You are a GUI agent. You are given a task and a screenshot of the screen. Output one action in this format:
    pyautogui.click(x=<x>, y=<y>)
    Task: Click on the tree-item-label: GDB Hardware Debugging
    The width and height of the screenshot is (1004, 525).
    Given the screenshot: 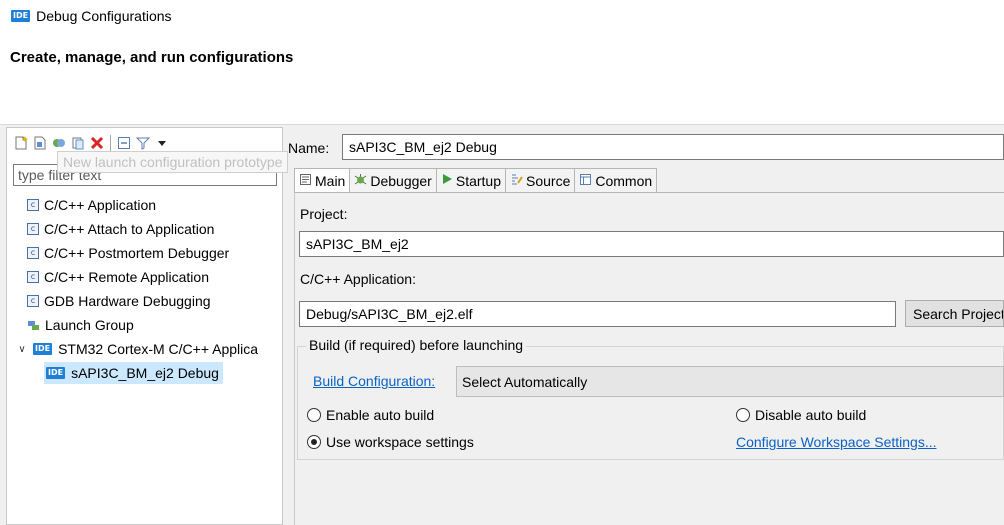 What is the action you would take?
    pyautogui.click(x=127, y=301)
    